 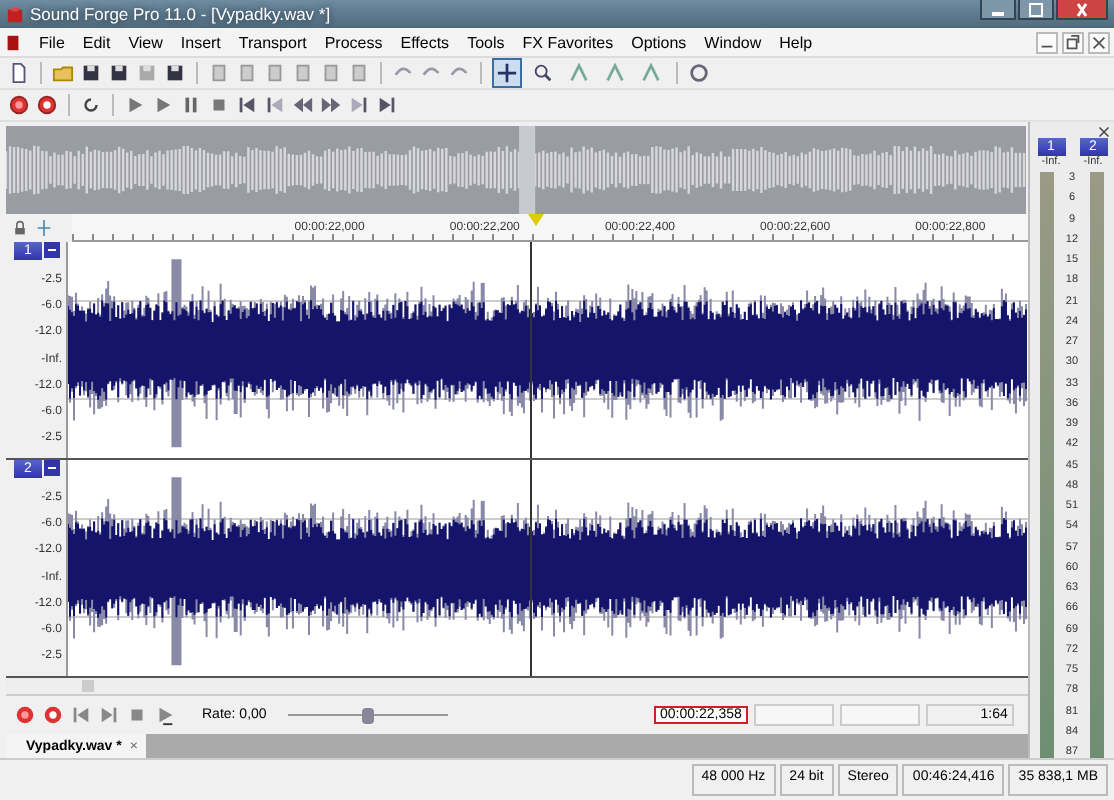 I want to click on loop-icon, so click(x=91, y=105).